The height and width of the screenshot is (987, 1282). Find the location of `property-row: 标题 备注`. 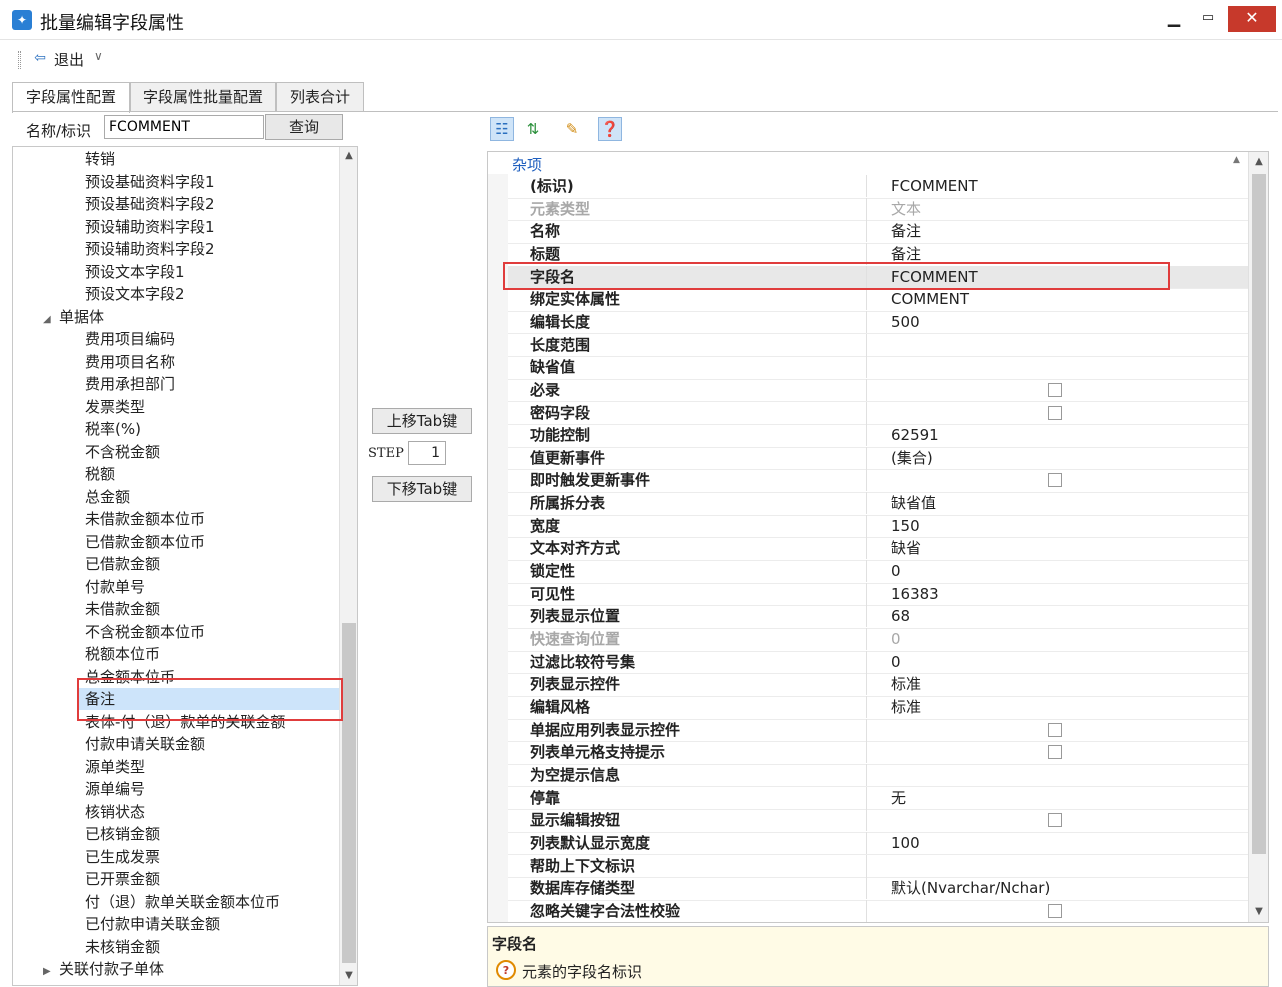

property-row: 标题 备注 is located at coordinates (878, 254).